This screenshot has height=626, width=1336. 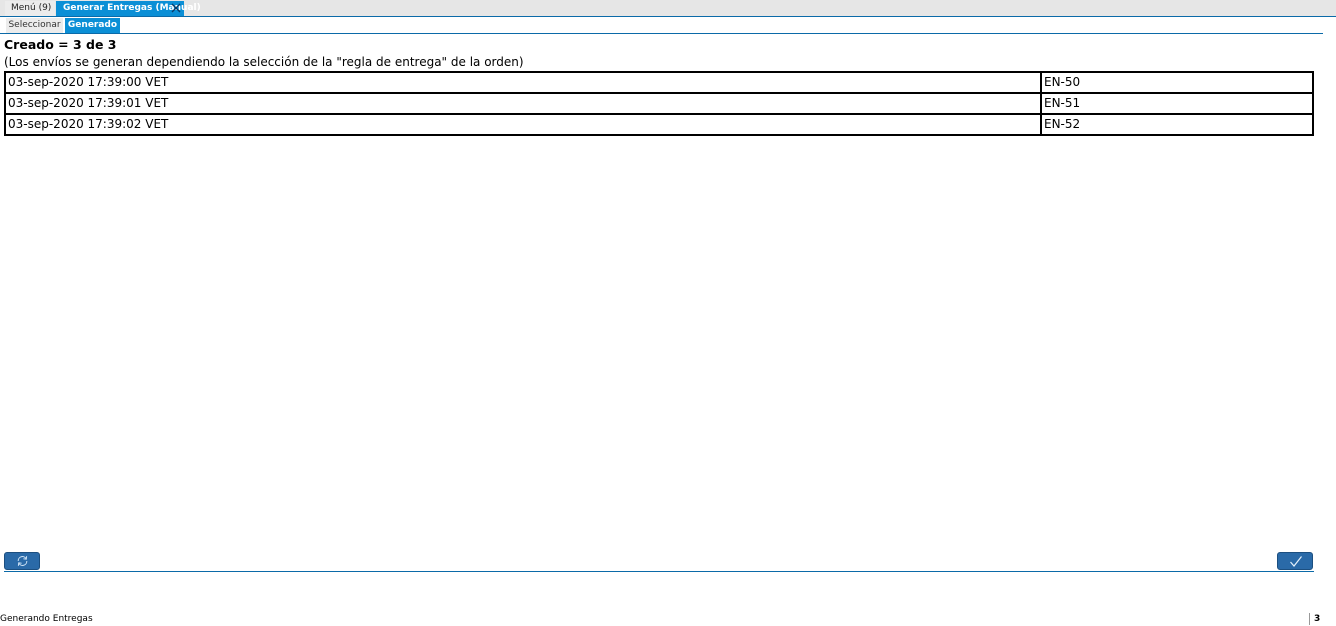 I want to click on result-title: Creado = 3 de 3, so click(x=60, y=44).